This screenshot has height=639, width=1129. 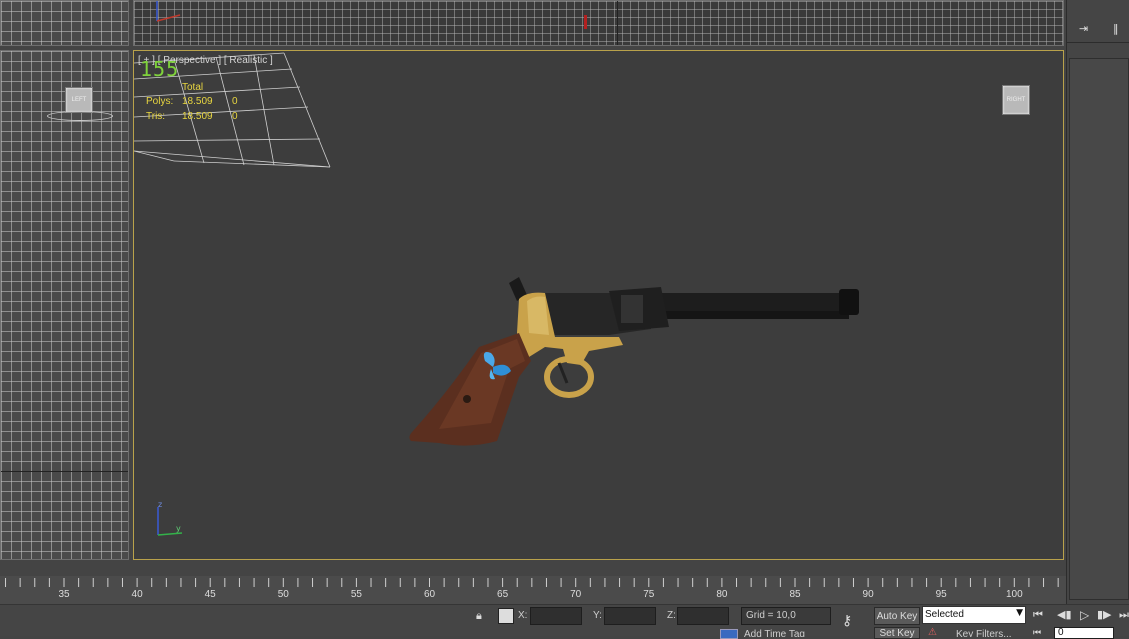 What do you see at coordinates (235, 116) in the screenshot?
I see `stats-tris-selected: 0` at bounding box center [235, 116].